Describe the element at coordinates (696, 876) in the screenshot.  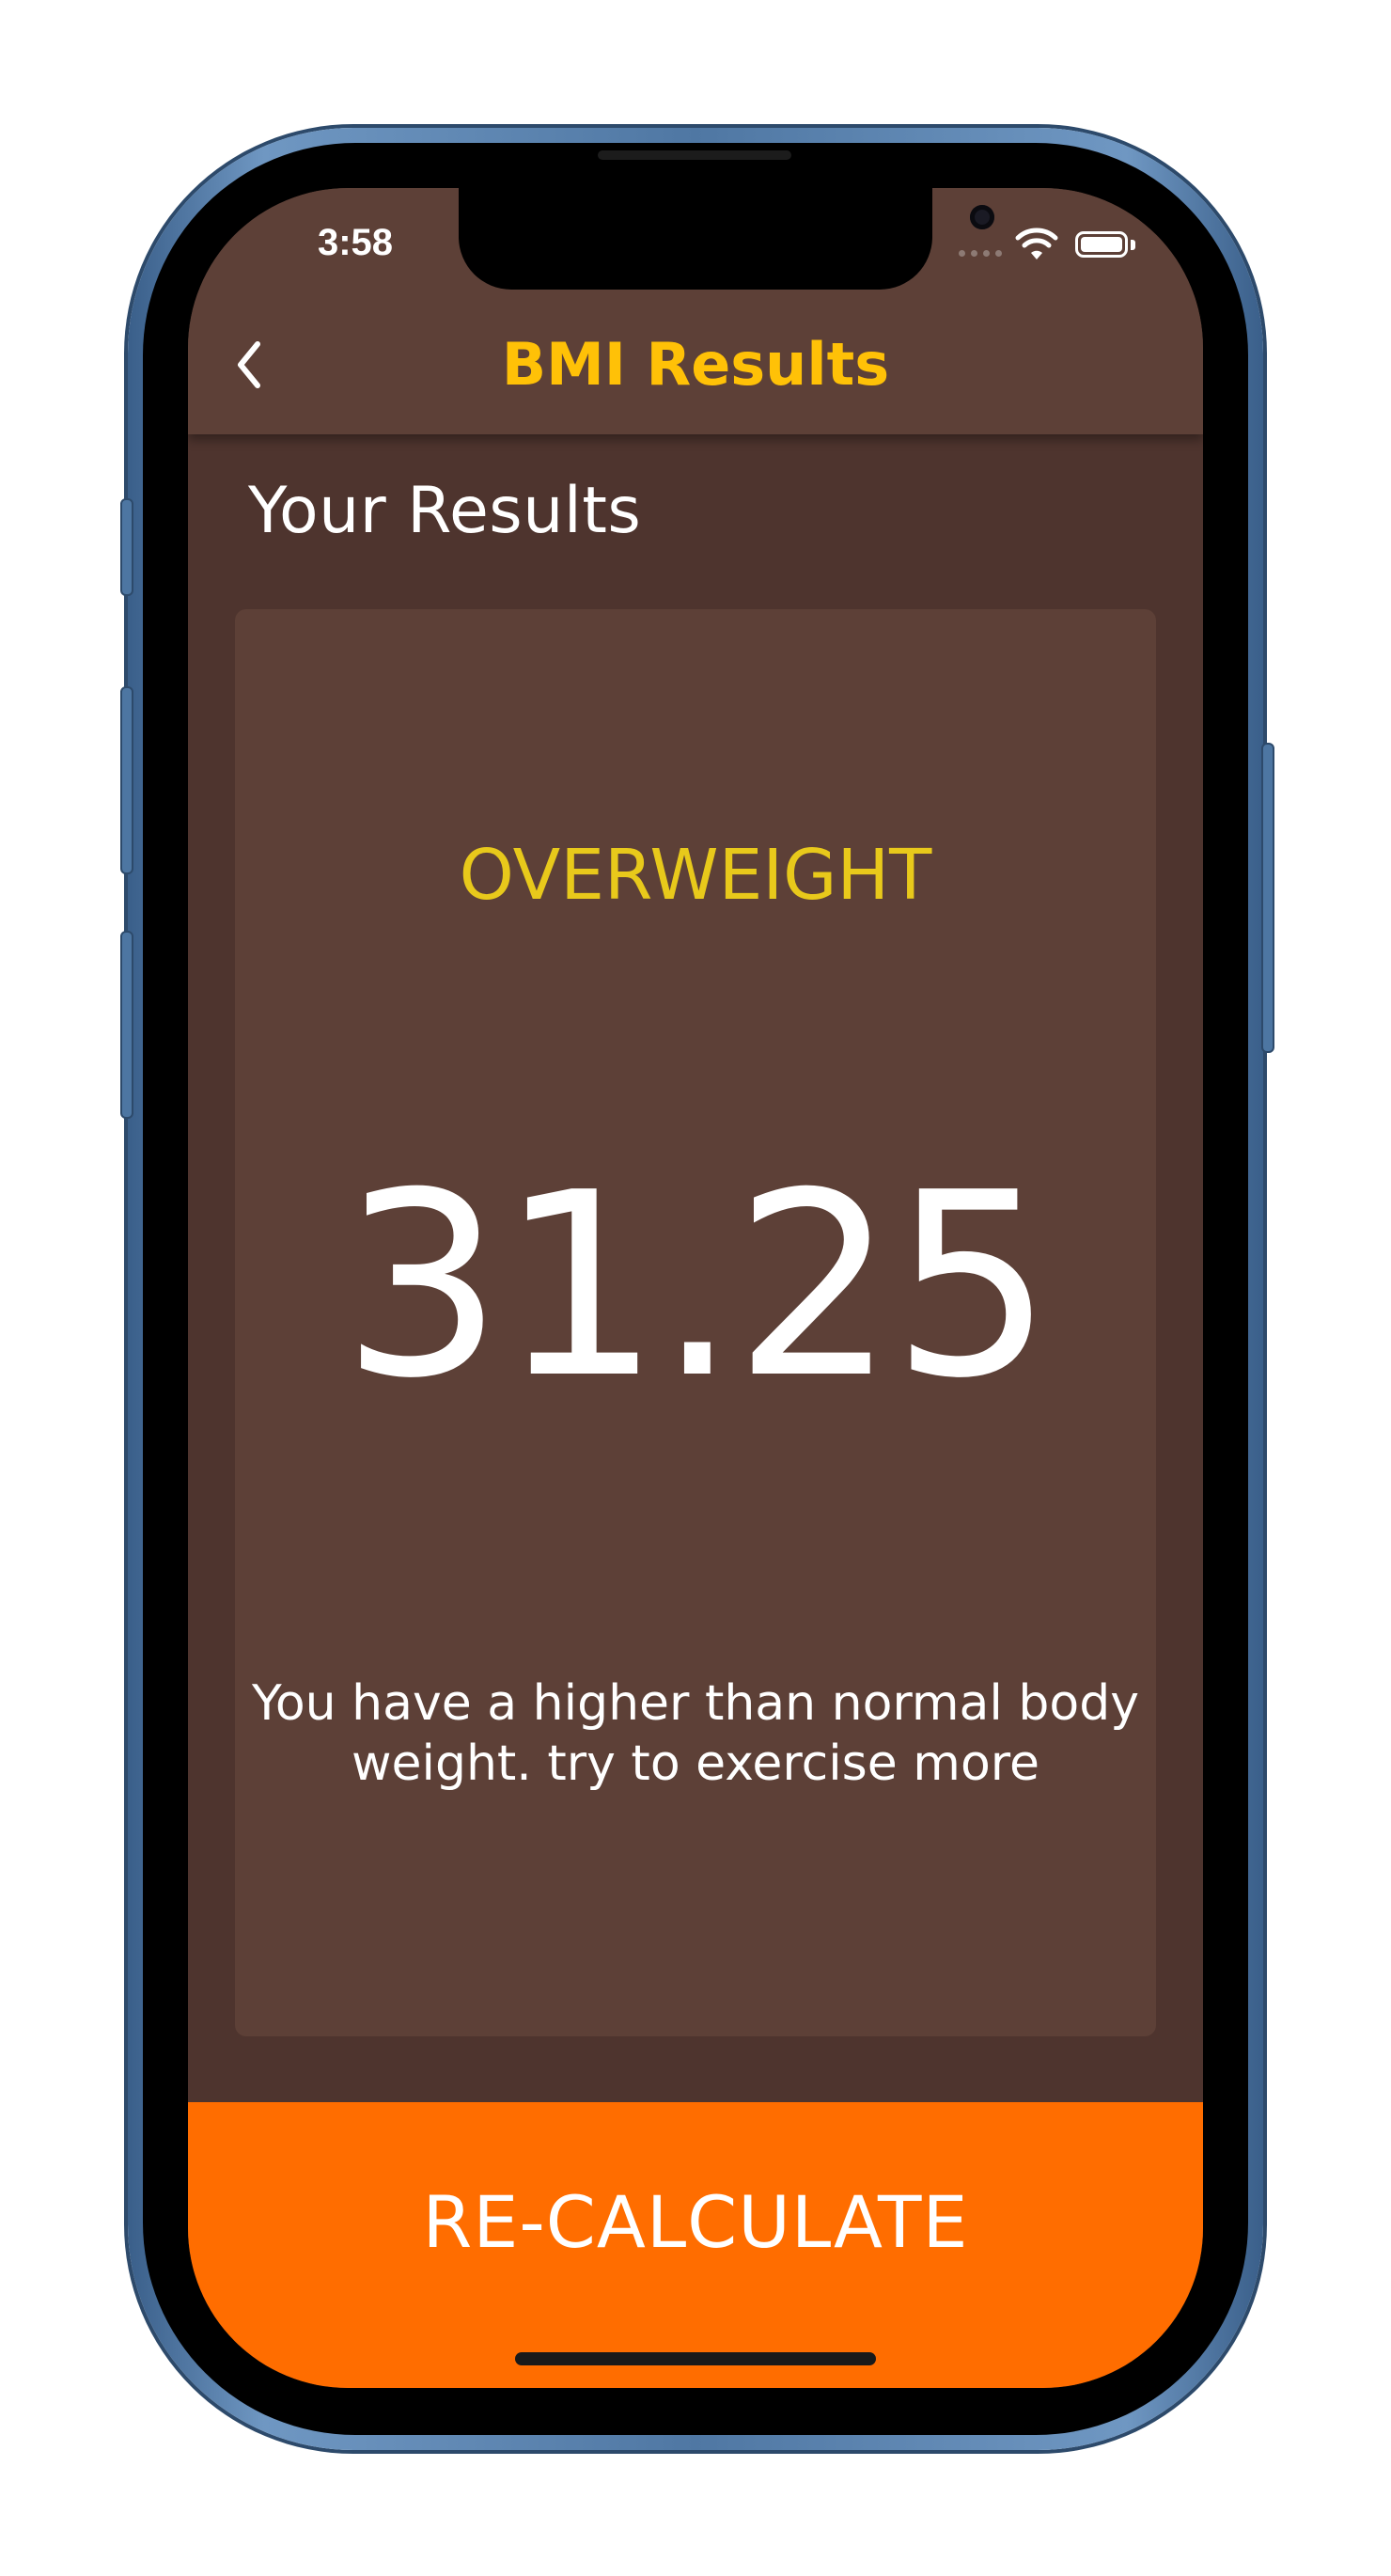
I see `bmi-category: OVERWEIGHT` at that location.